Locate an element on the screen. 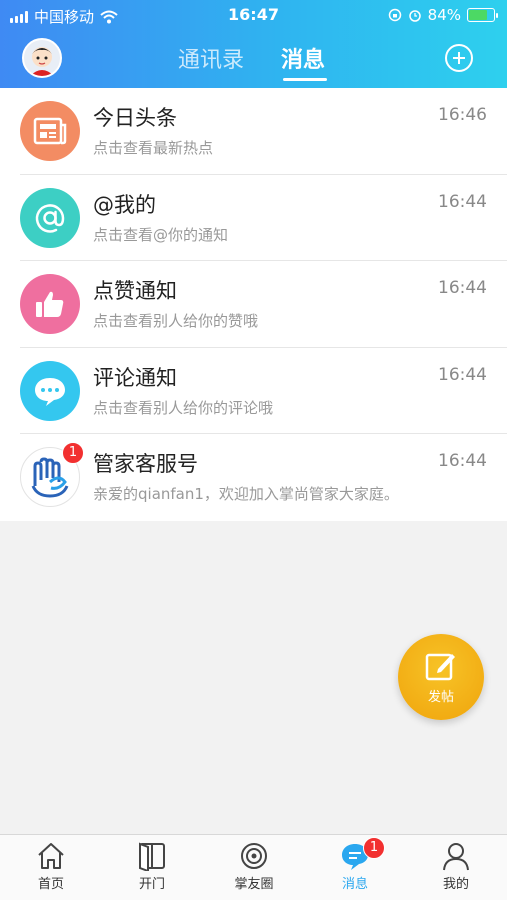 The height and width of the screenshot is (900, 507). tab-label: 开门 is located at coordinates (151, 884).